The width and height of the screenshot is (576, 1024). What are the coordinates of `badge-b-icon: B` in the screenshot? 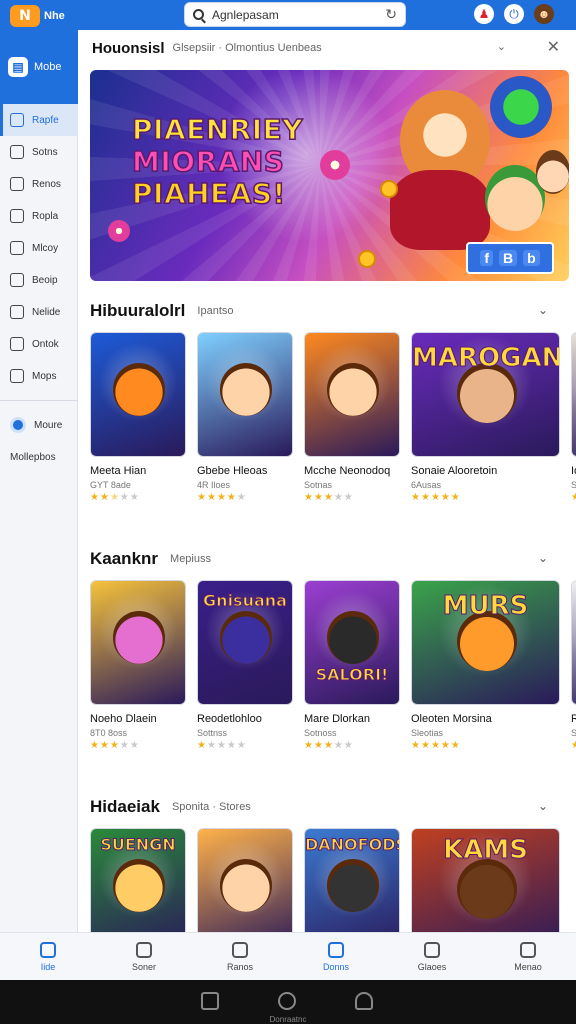 It's located at (508, 258).